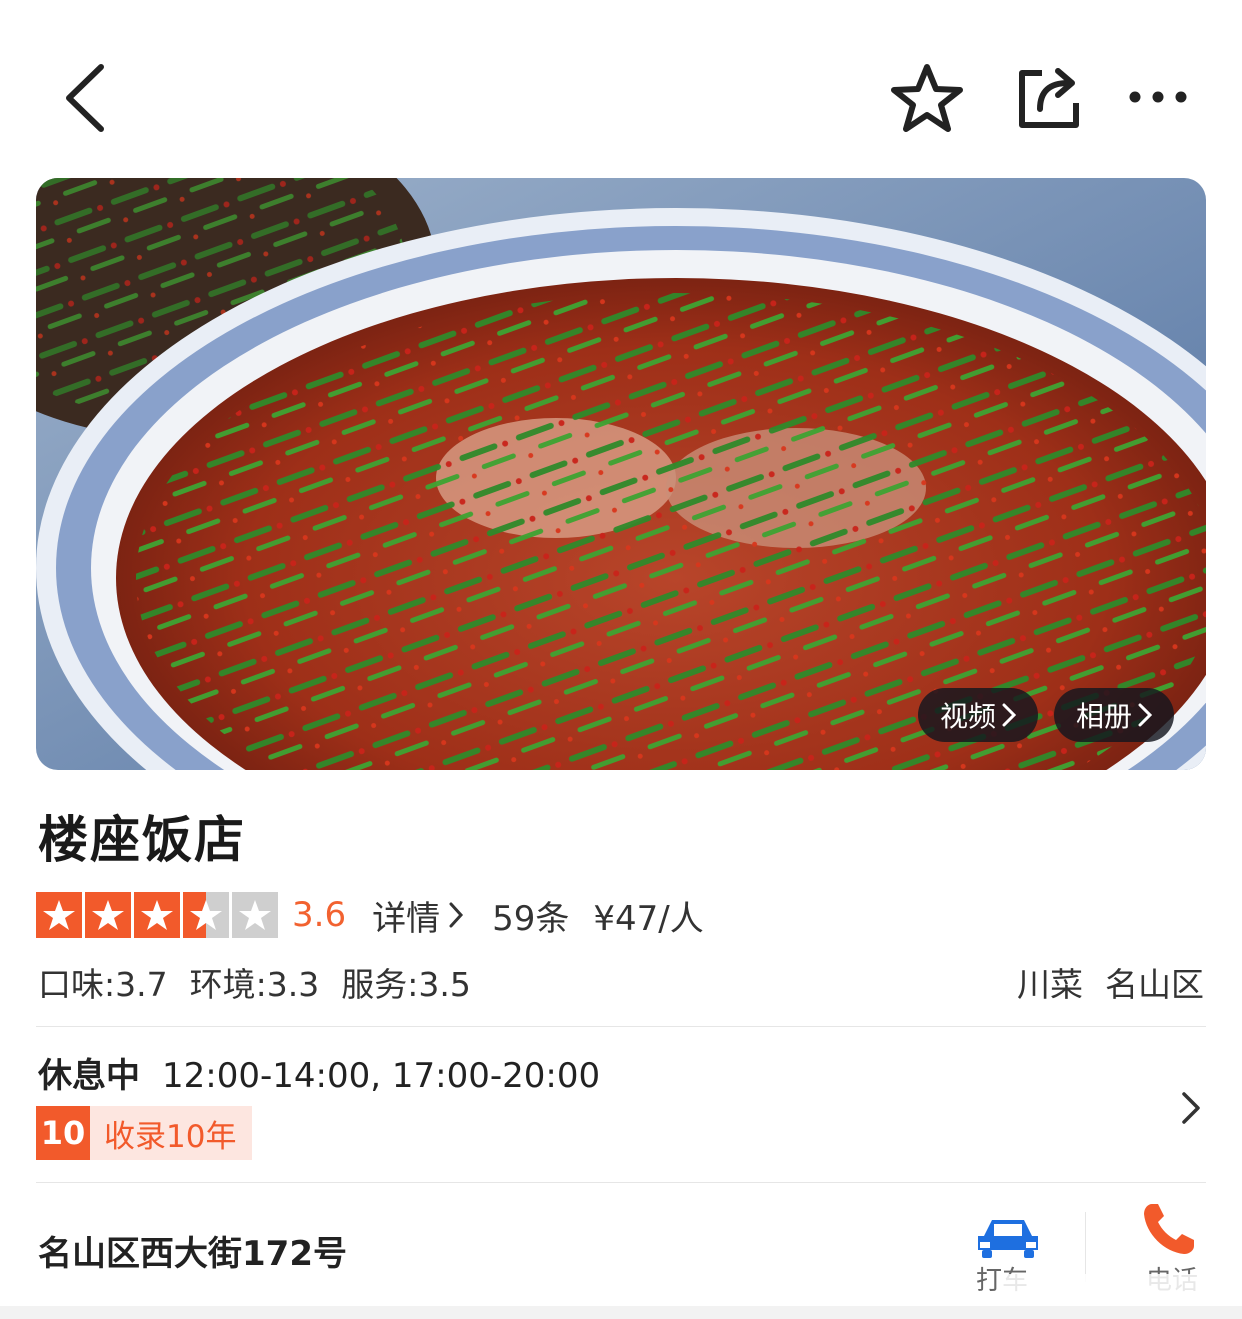  I want to click on environment-score: 环境:3.3, so click(254, 984).